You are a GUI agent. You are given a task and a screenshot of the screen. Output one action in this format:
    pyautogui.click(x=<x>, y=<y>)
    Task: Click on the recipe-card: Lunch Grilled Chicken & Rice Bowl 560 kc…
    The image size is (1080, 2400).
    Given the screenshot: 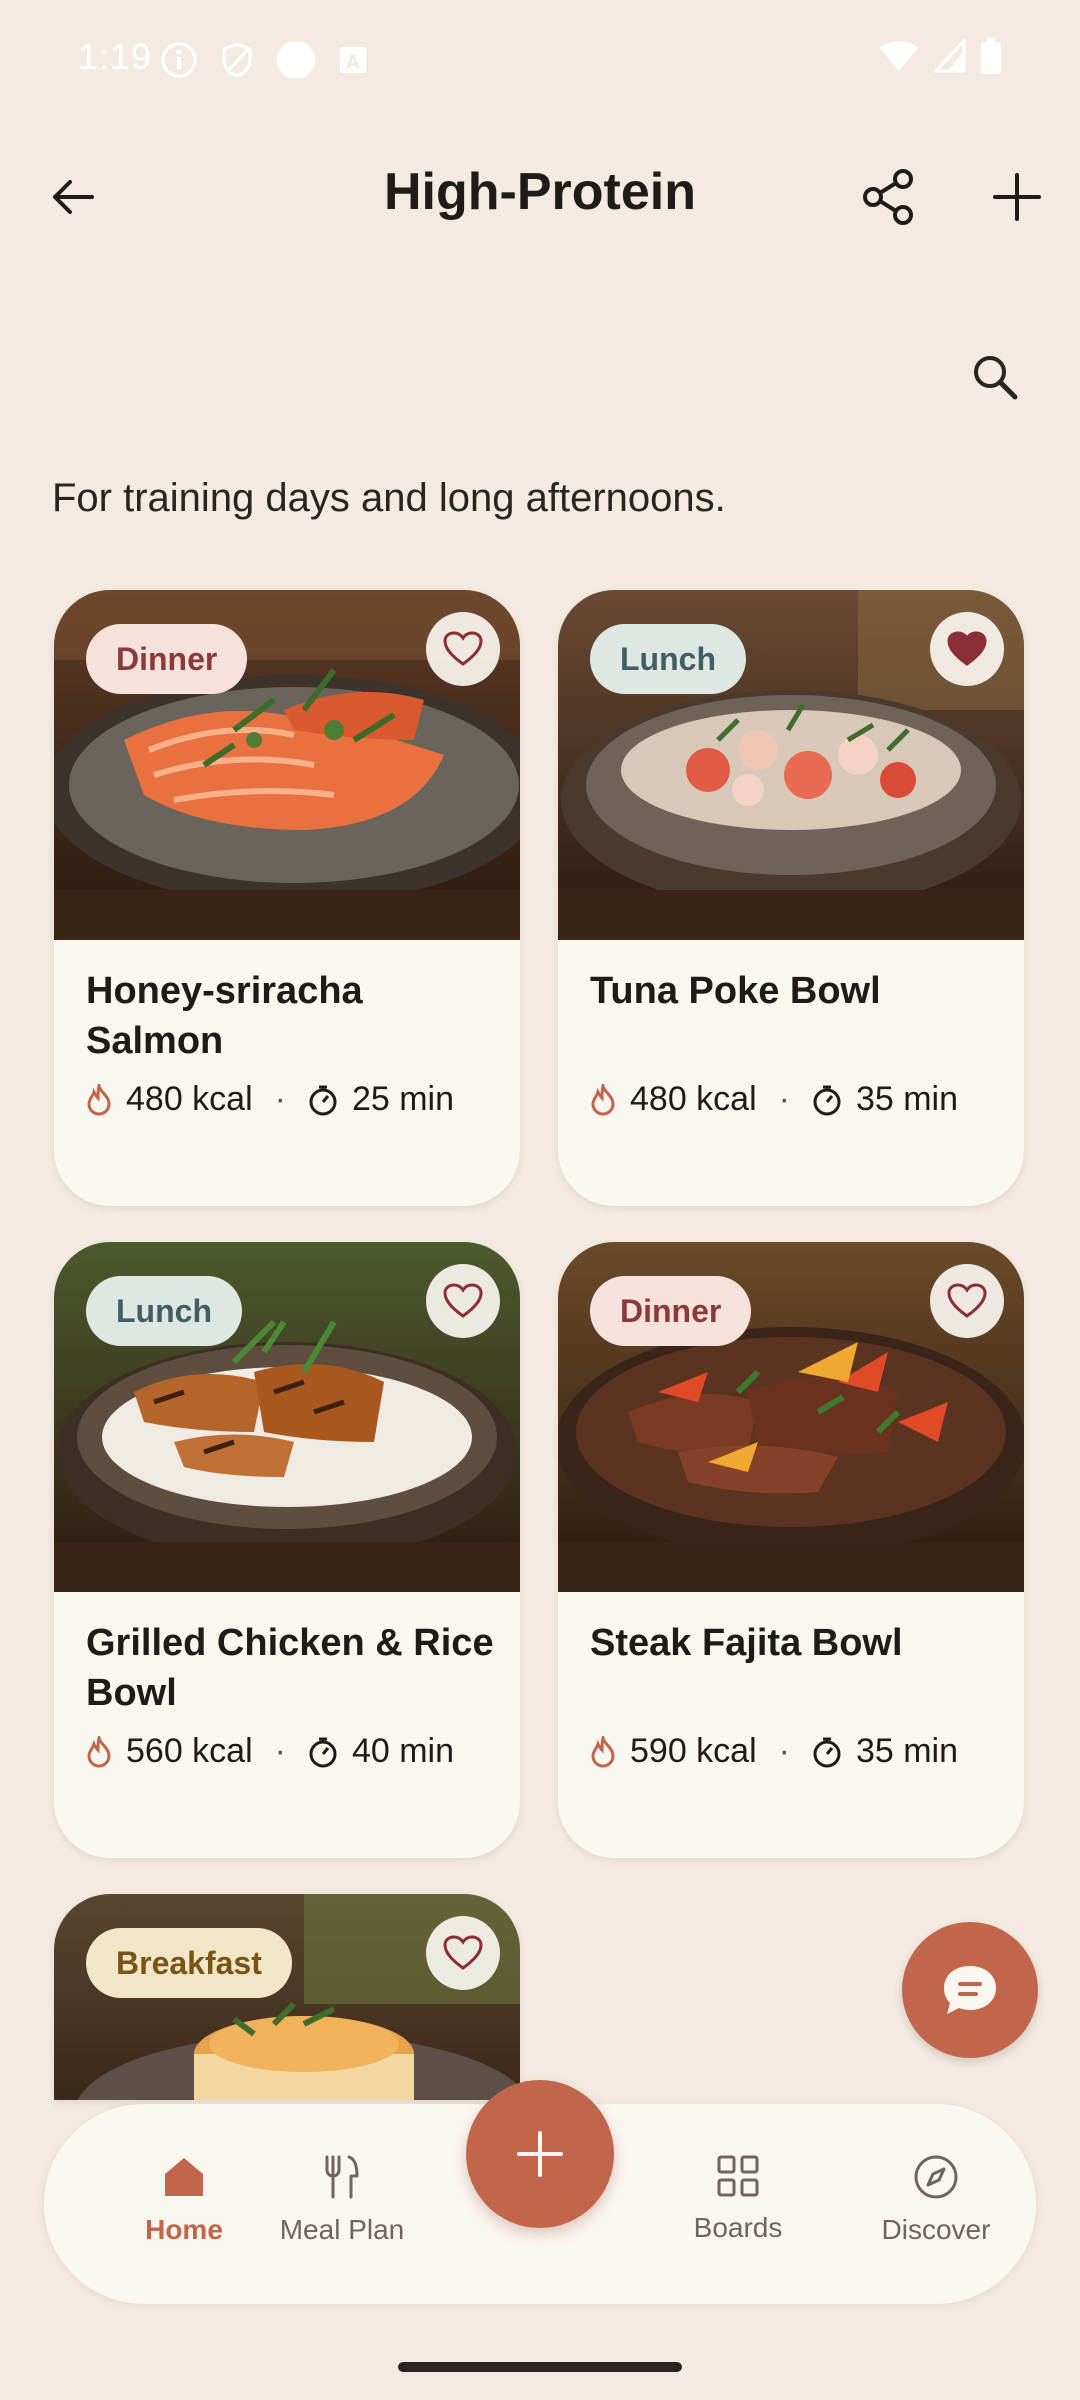 What is the action you would take?
    pyautogui.click(x=287, y=1550)
    